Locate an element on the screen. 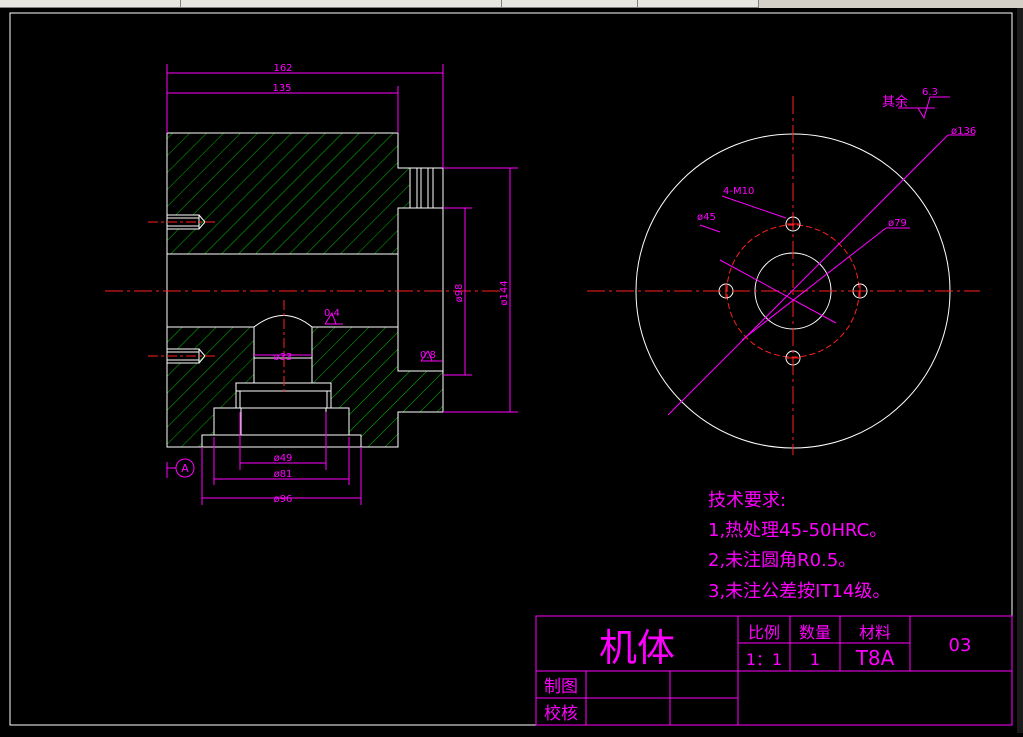 This screenshot has height=737, width=1023. tech-line-3: 3,未注公差按IT14级。 is located at coordinates (799, 591).